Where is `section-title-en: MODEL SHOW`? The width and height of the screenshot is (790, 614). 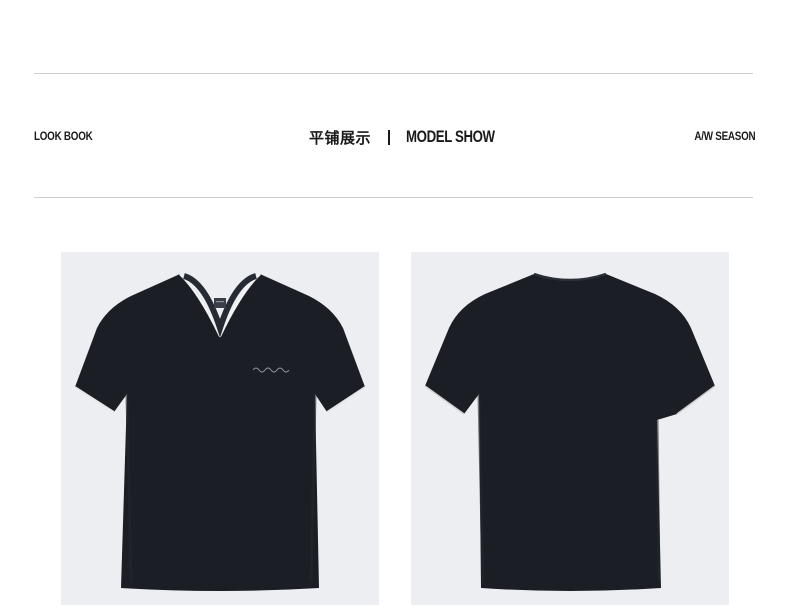
section-title-en: MODEL SHOW is located at coordinates (450, 136).